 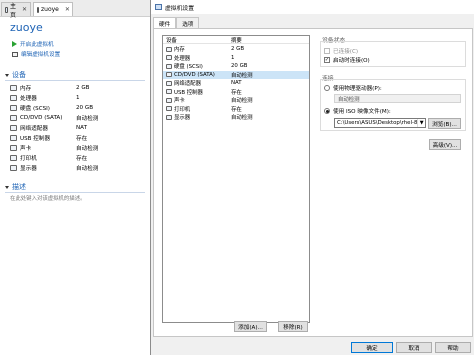 I want to click on tab-label: zuoye, so click(x=50, y=9).